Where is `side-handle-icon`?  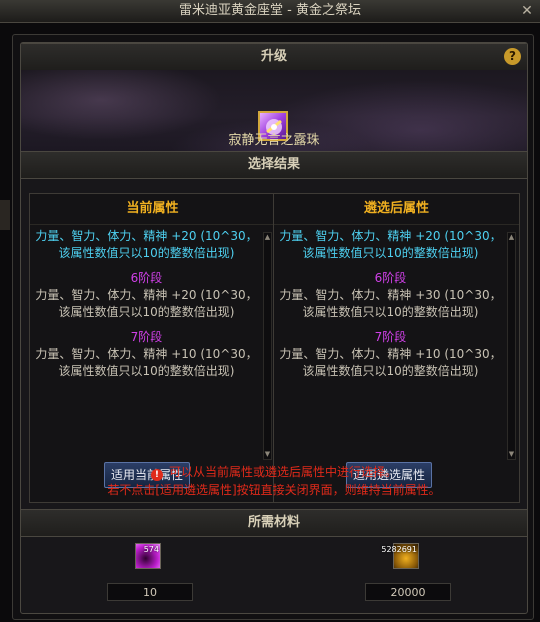 side-handle-icon is located at coordinates (5, 215).